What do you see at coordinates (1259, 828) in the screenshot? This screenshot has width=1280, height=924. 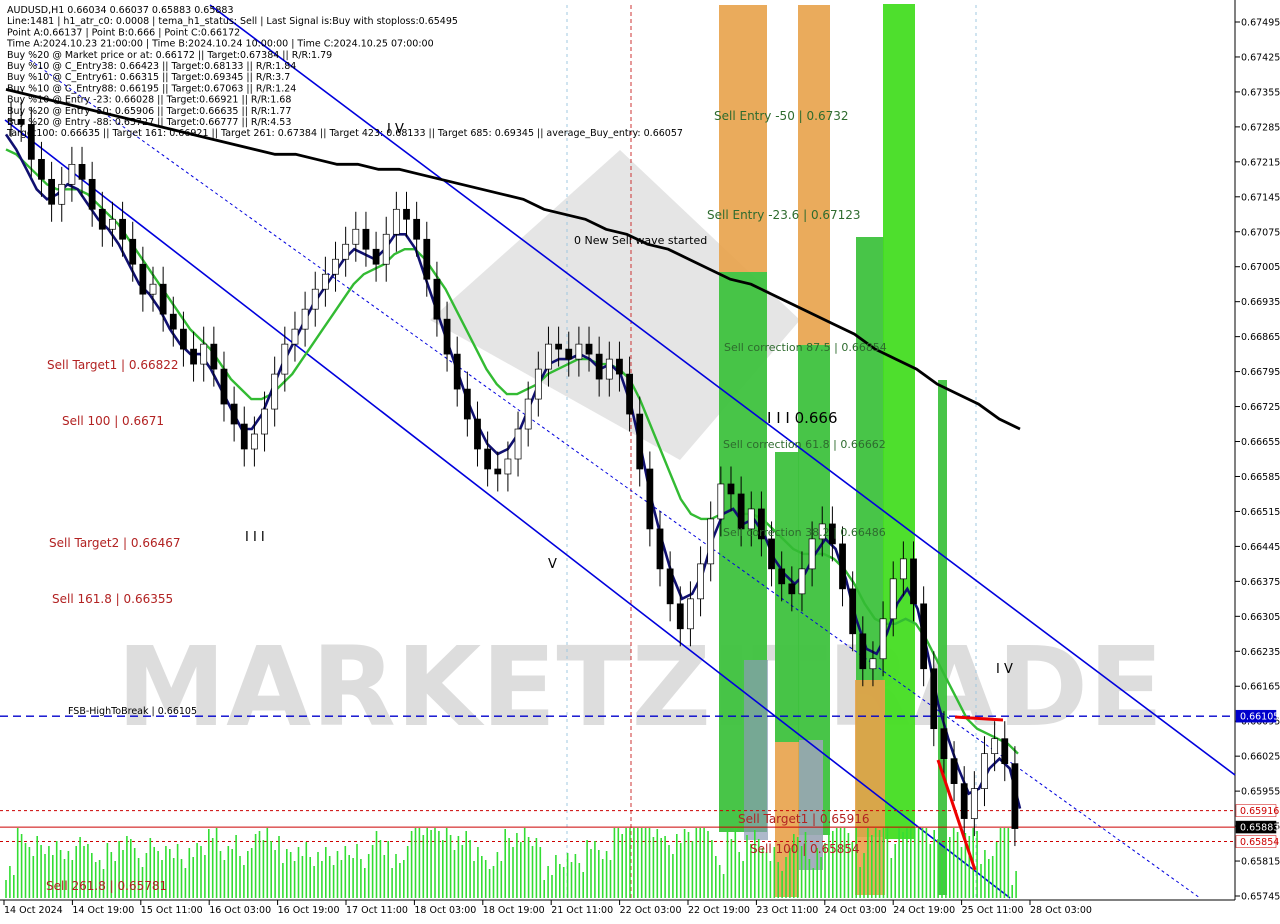 I see `price-badge-label: 0.65883` at bounding box center [1259, 828].